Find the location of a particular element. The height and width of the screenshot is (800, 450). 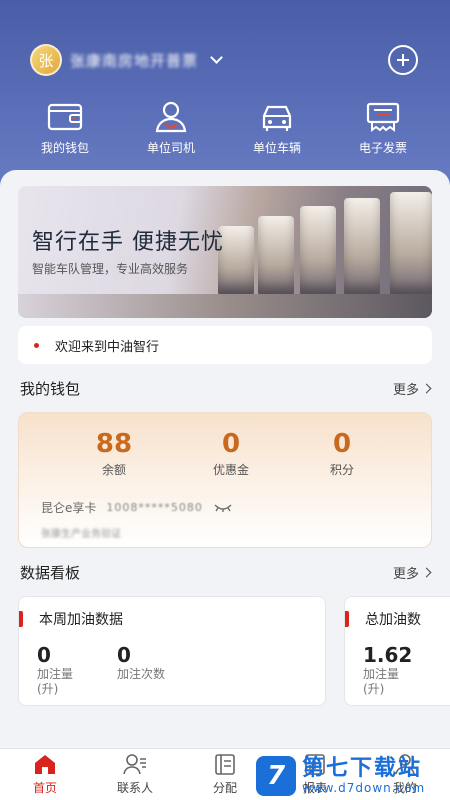

chevron-down-icon is located at coordinates (216, 57).